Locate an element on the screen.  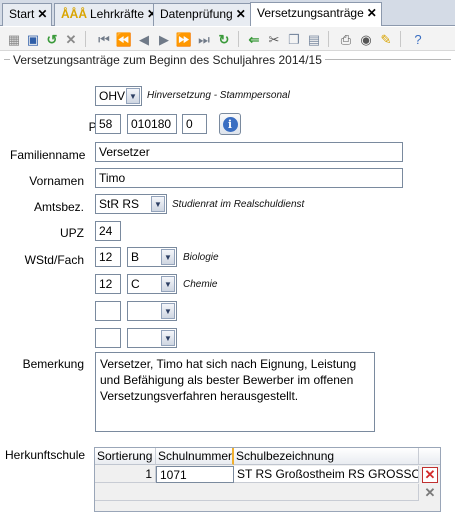
print-icon: ⎙ is located at coordinates (346, 39).